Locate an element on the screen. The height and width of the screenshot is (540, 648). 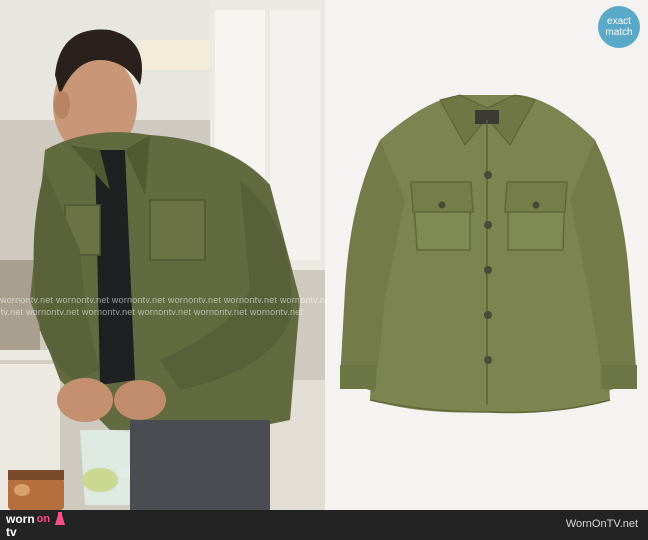
footer-bar is located at coordinates (324, 525).